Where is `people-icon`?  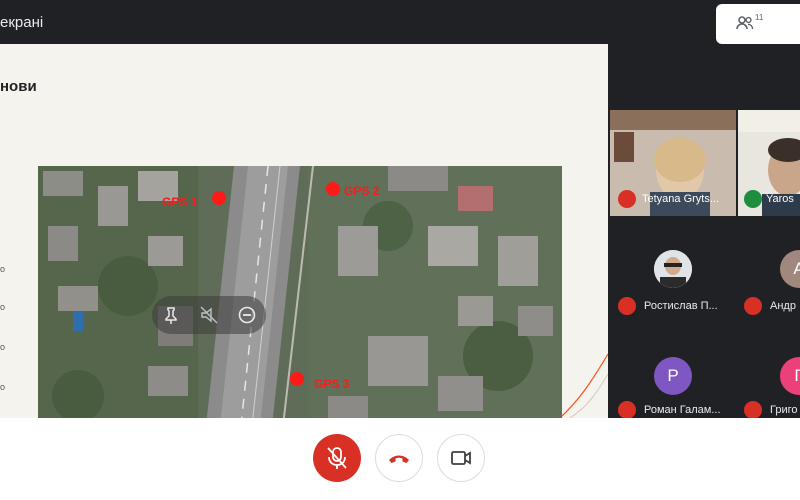
people-icon is located at coordinates (745, 23).